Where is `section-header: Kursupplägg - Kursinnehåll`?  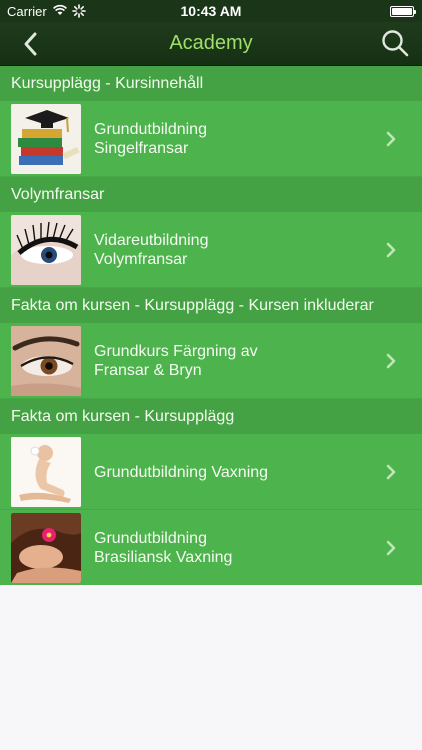 section-header: Kursupplägg - Kursinnehåll is located at coordinates (211, 83).